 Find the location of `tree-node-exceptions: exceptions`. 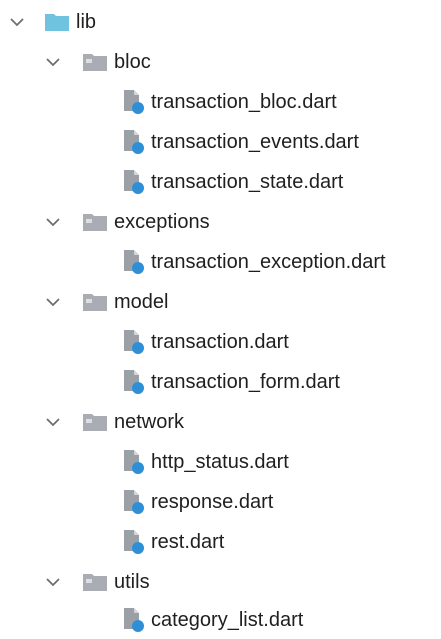

tree-node-exceptions: exceptions is located at coordinates (127, 222).